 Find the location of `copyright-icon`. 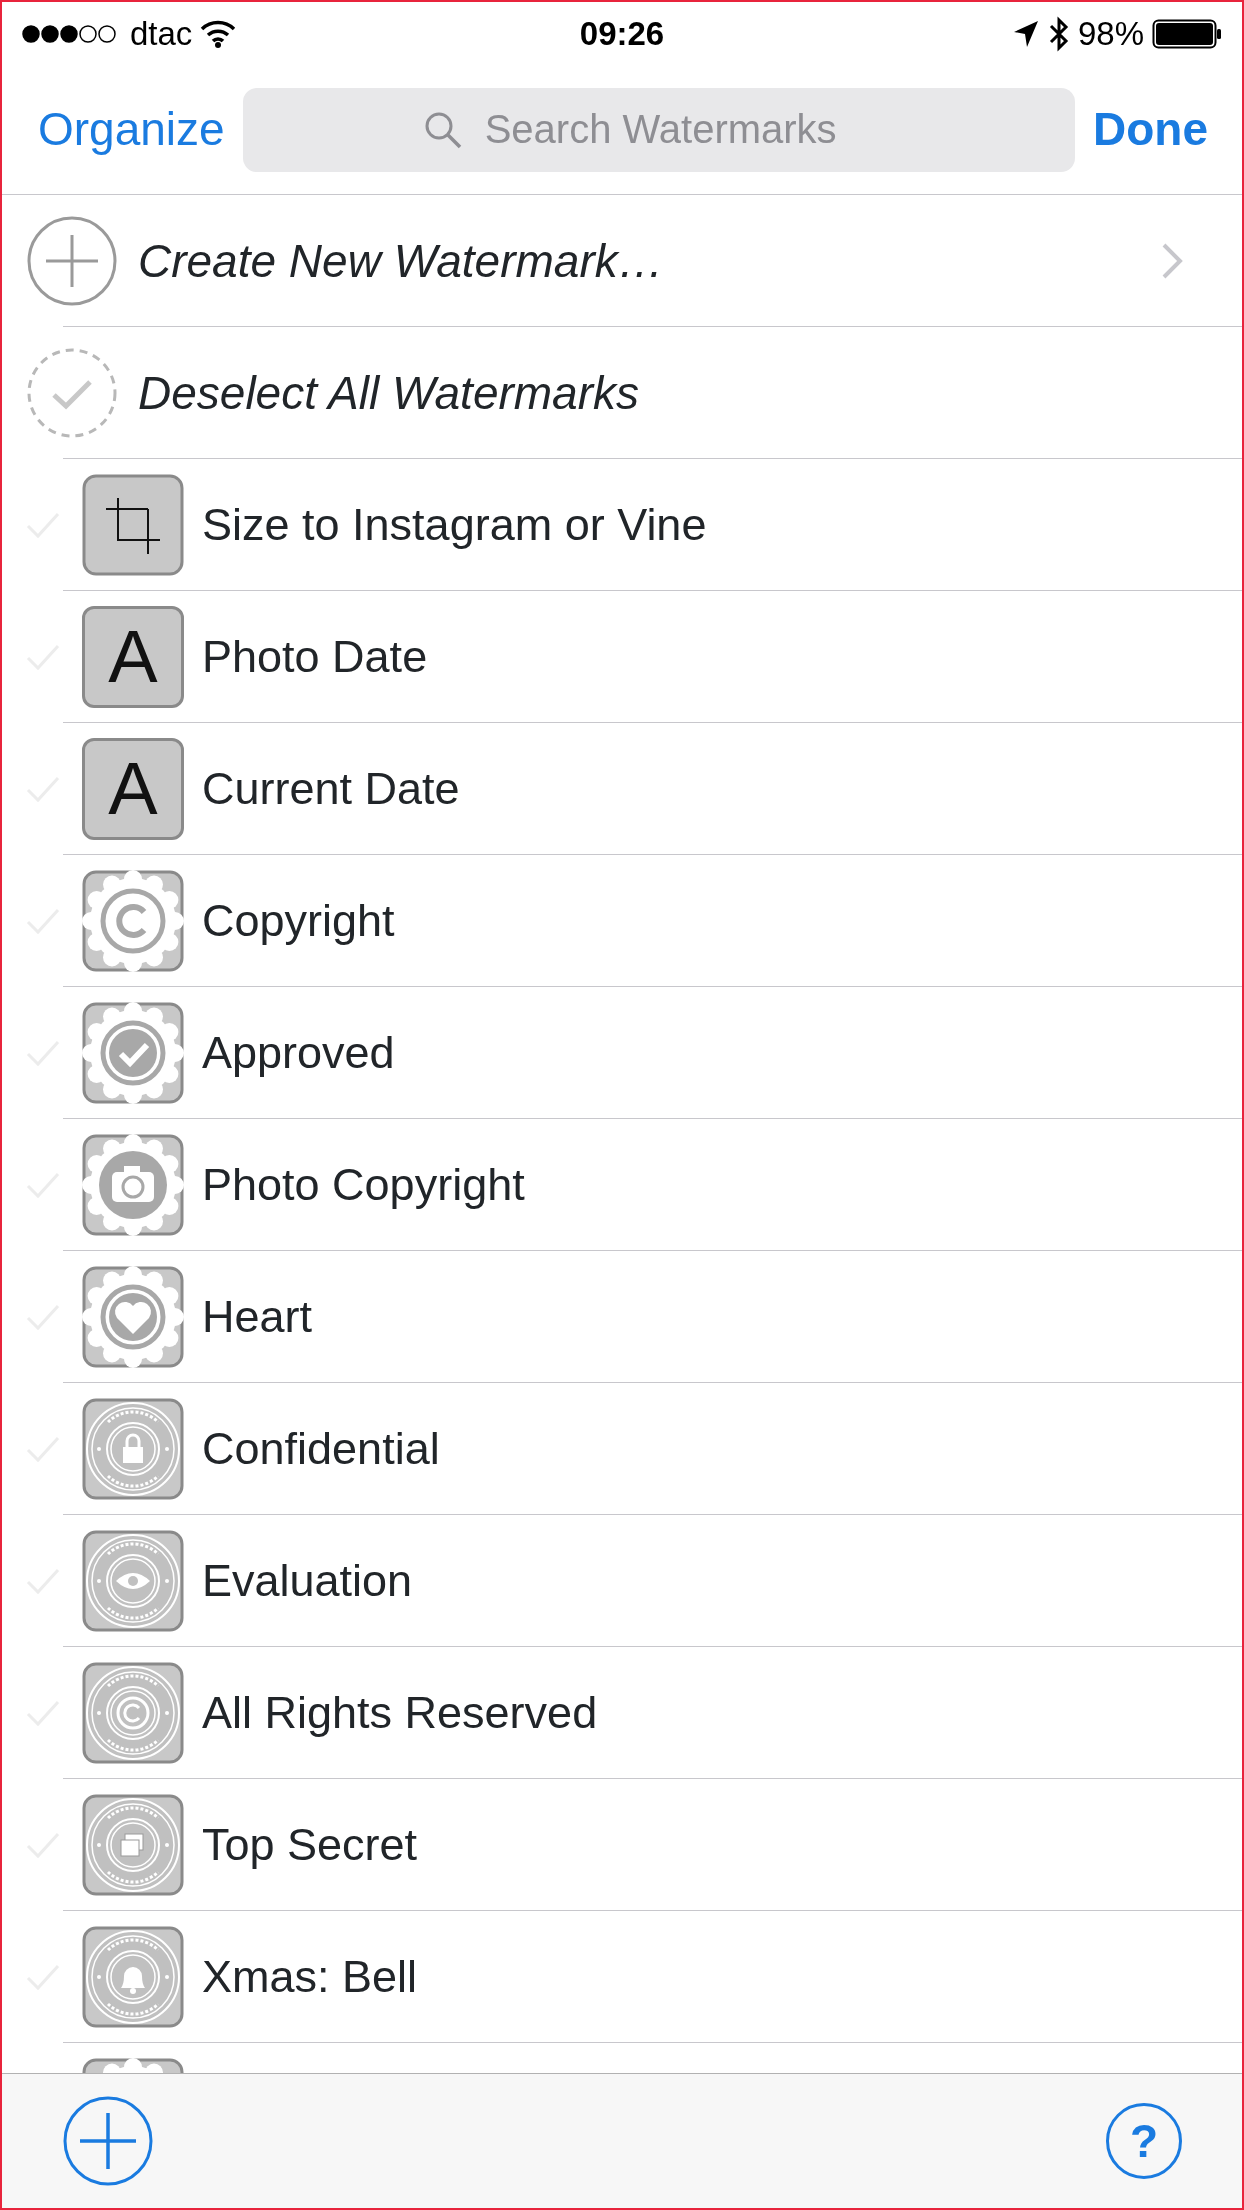

copyright-icon is located at coordinates (133, 921).